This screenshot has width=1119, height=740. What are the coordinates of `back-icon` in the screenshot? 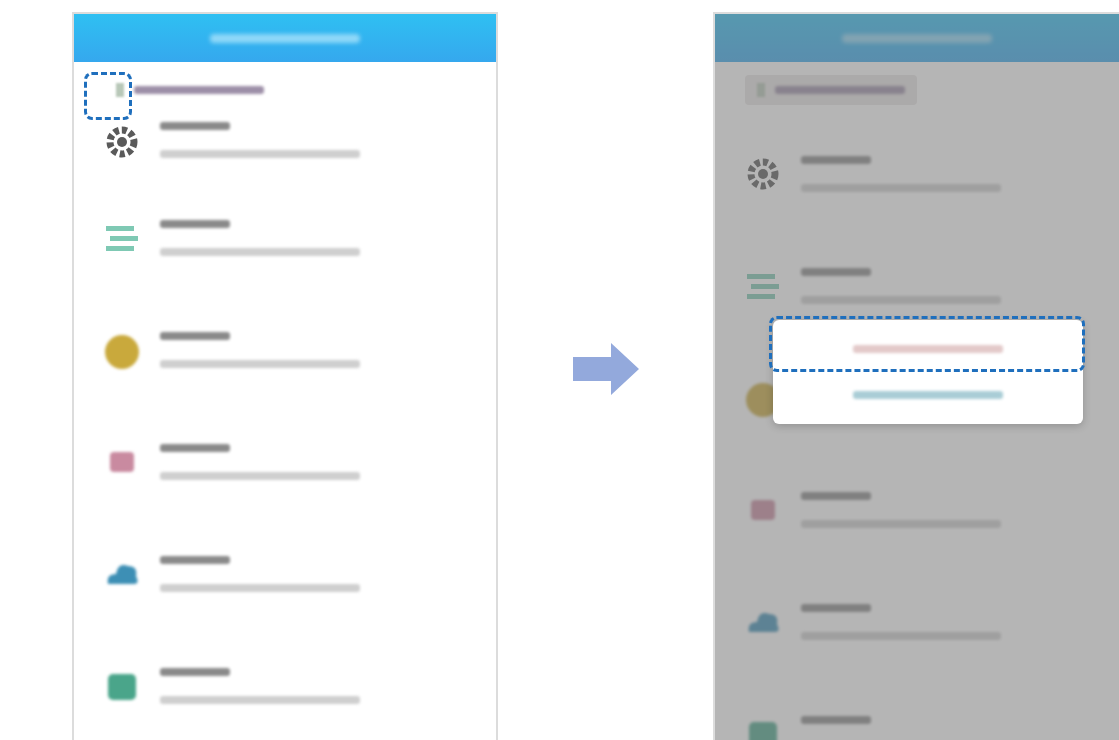 It's located at (120, 90).